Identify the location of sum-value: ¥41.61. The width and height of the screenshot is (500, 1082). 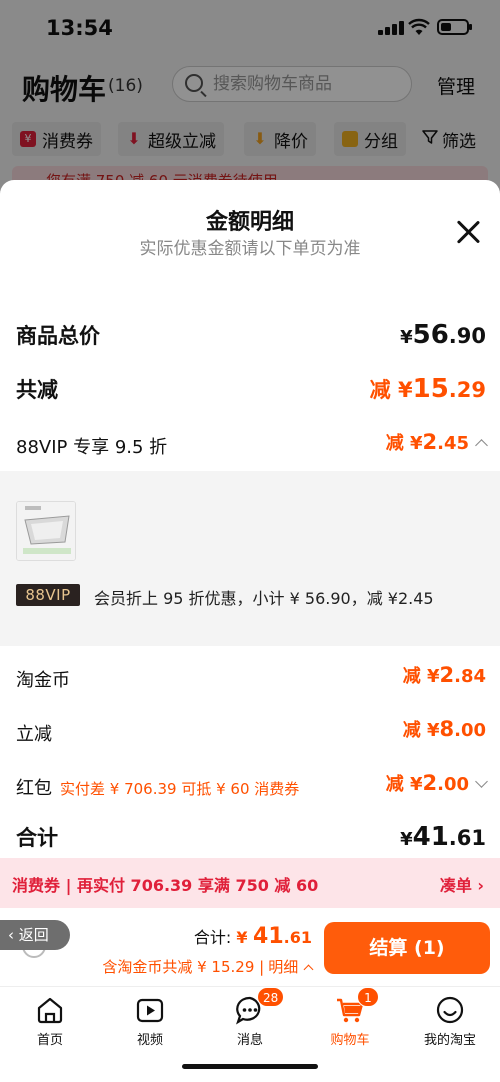
(443, 837).